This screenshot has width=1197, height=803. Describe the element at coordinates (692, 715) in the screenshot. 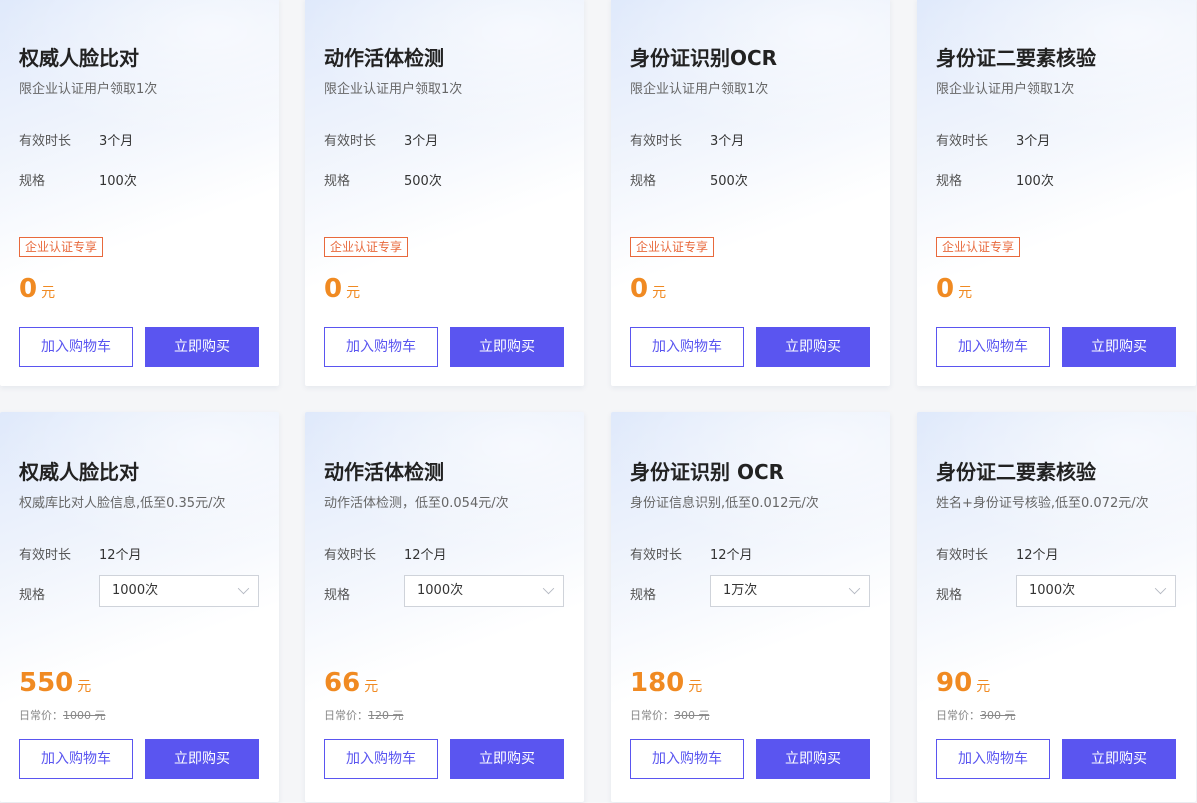

I see `original-price-value: 300 元` at that location.